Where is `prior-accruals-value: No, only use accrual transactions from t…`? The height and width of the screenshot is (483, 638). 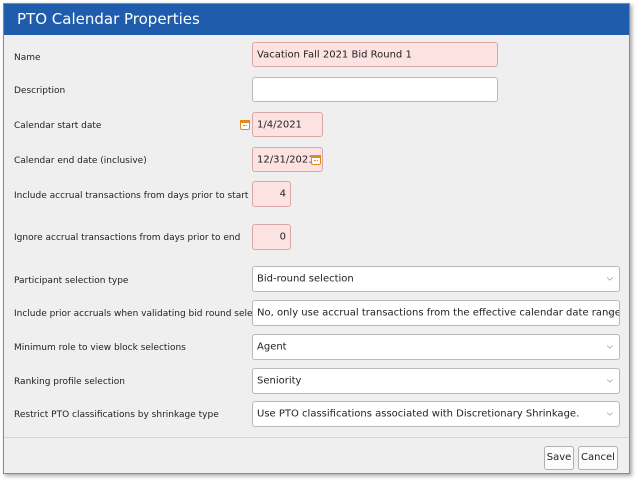 prior-accruals-value: No, only use accrual transactions from t… is located at coordinates (438, 313).